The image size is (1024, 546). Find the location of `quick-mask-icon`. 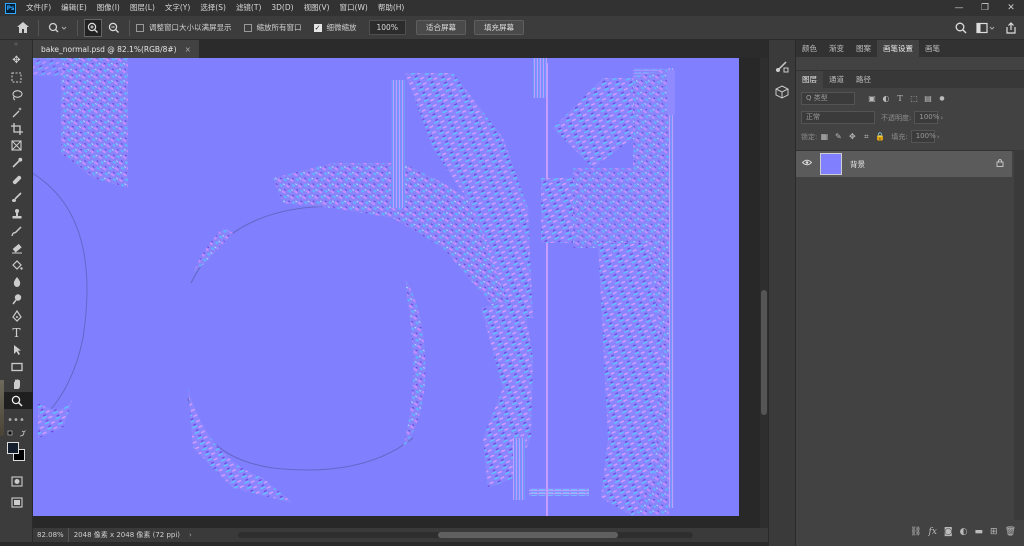

quick-mask-icon is located at coordinates (16, 481).